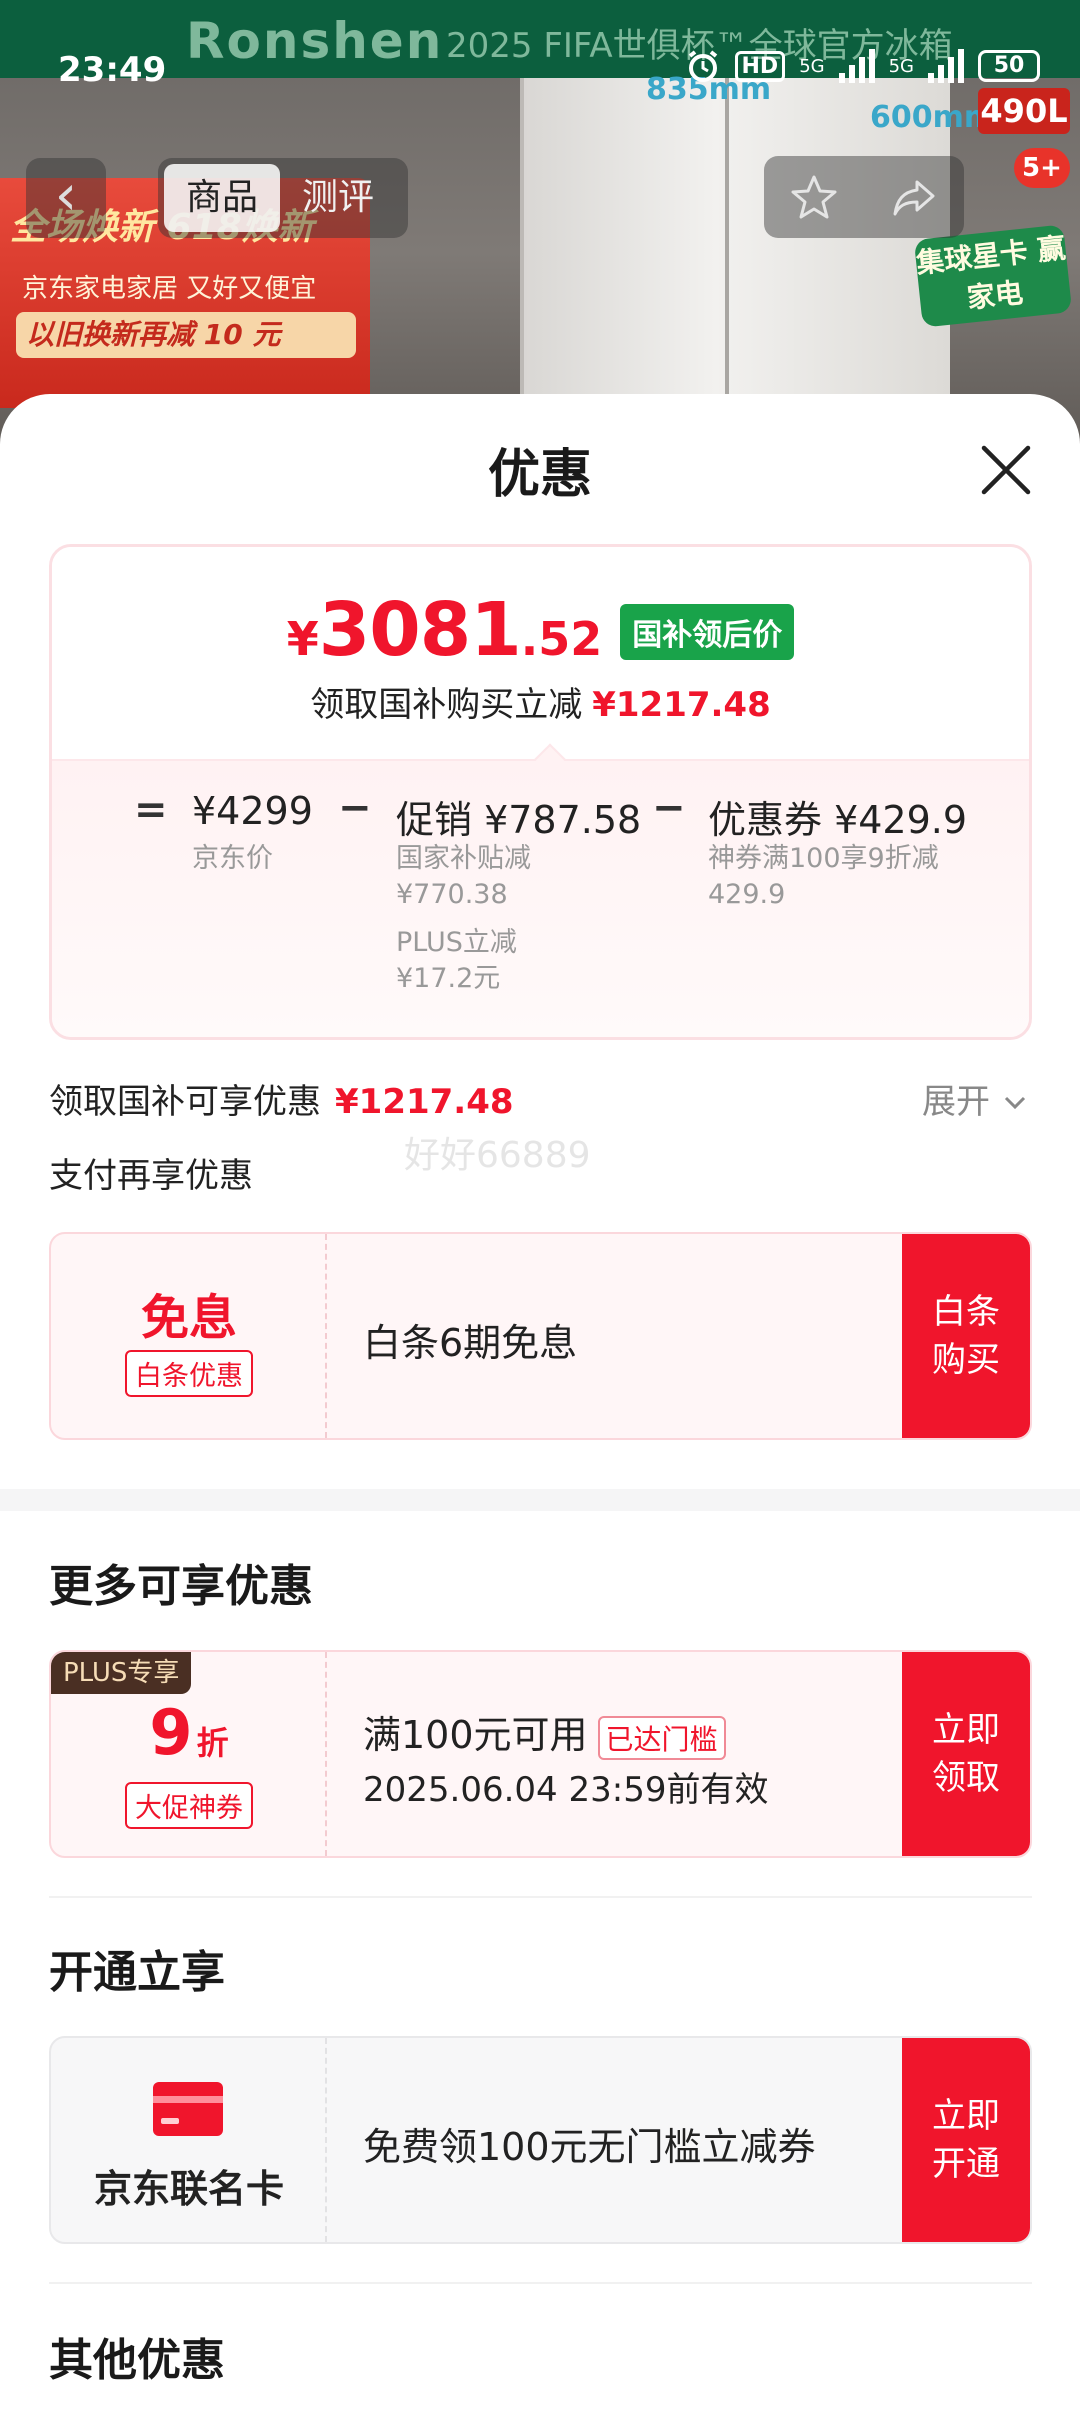 The height and width of the screenshot is (2412, 1080). Describe the element at coordinates (112, 70) in the screenshot. I see `status-time: 23:49` at that location.